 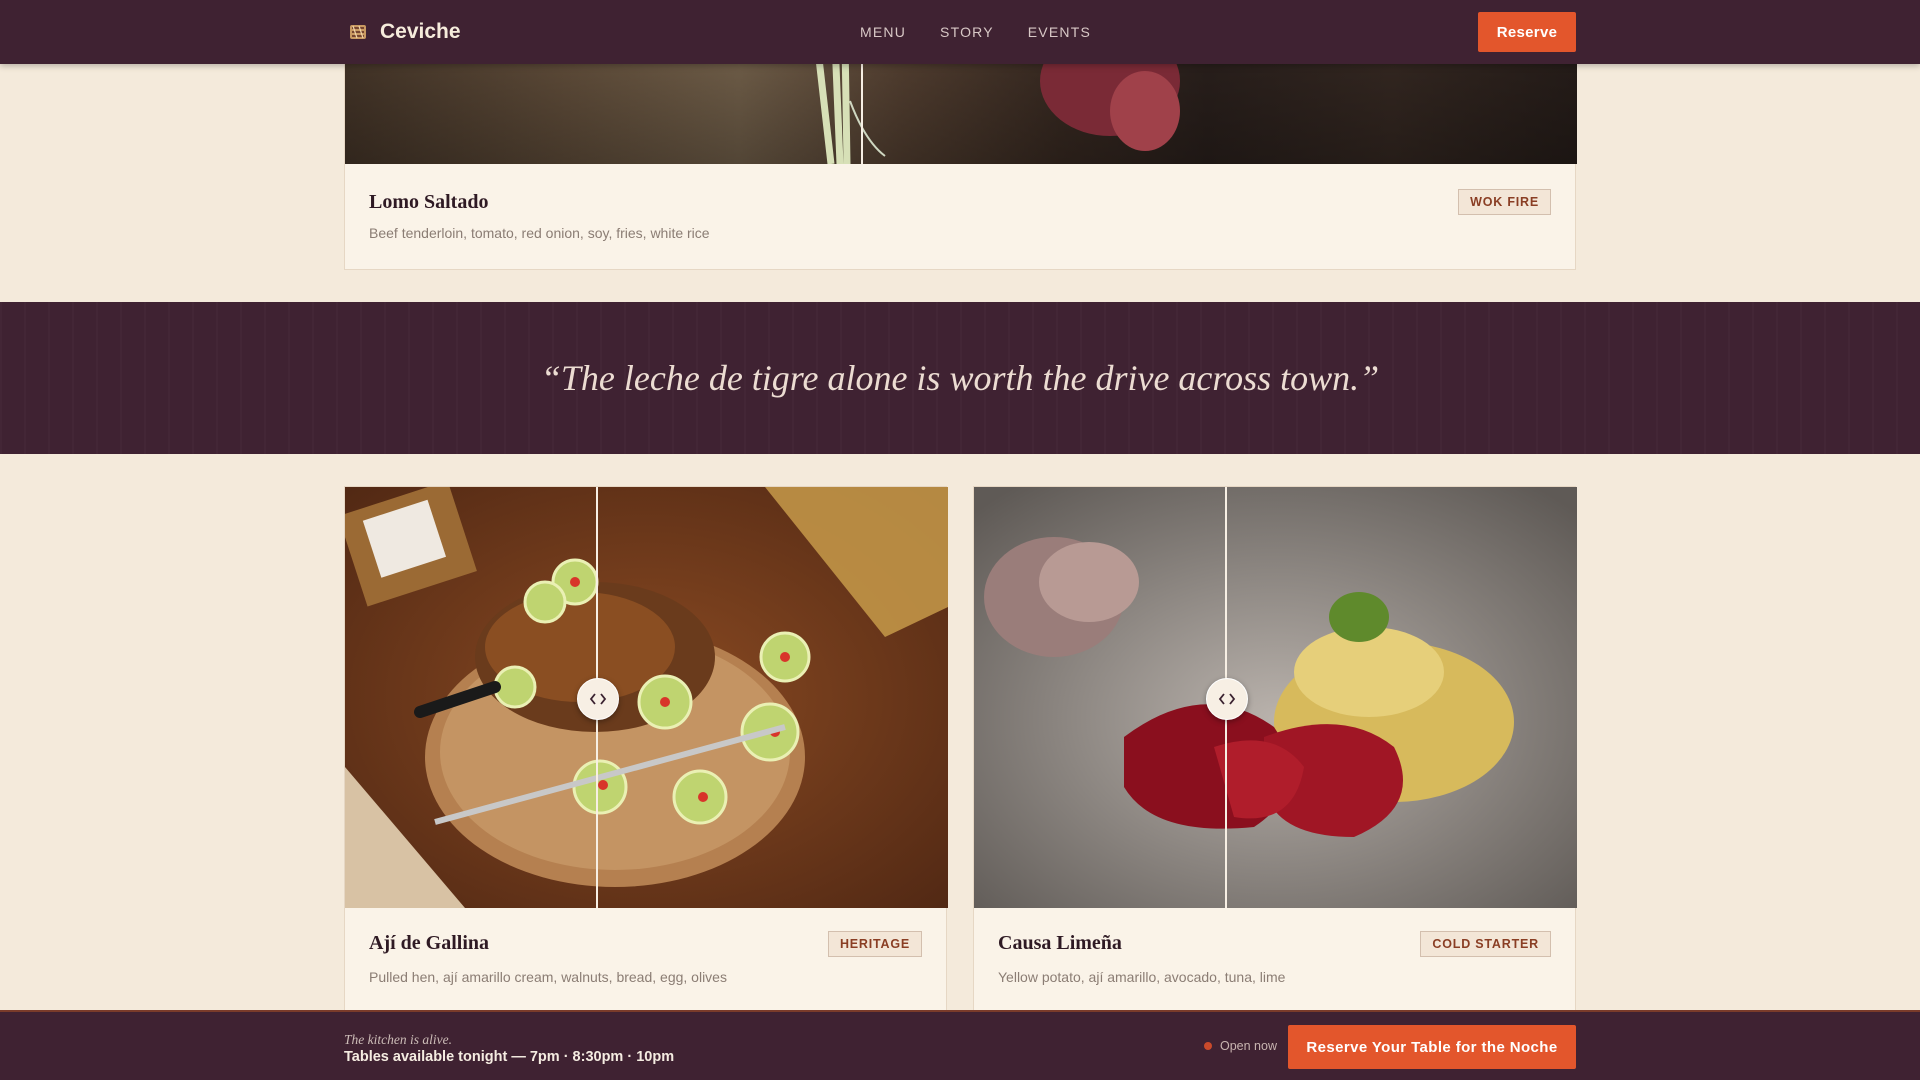 What do you see at coordinates (1060, 943) in the screenshot?
I see `dish-title: Causa Limeña` at bounding box center [1060, 943].